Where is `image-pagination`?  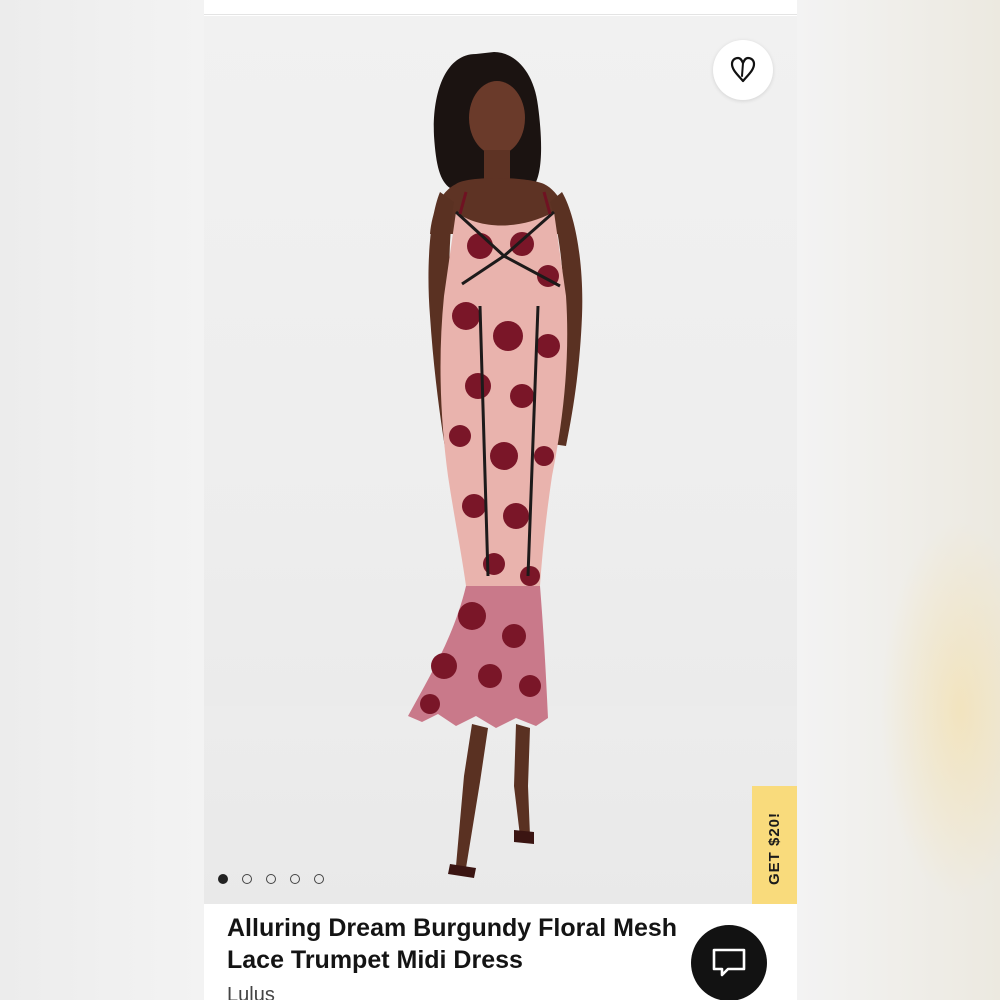 image-pagination is located at coordinates (271, 879).